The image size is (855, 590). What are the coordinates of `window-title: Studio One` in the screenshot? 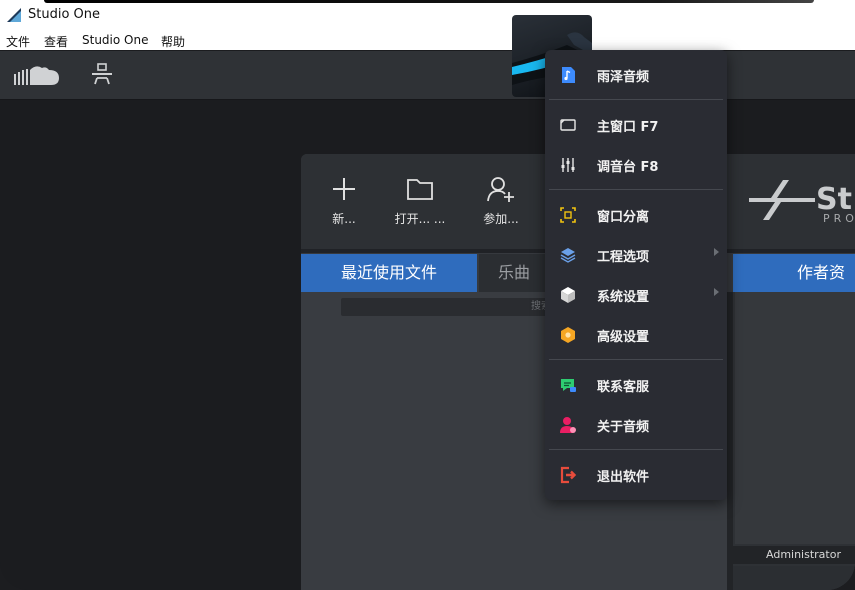 It's located at (64, 14).